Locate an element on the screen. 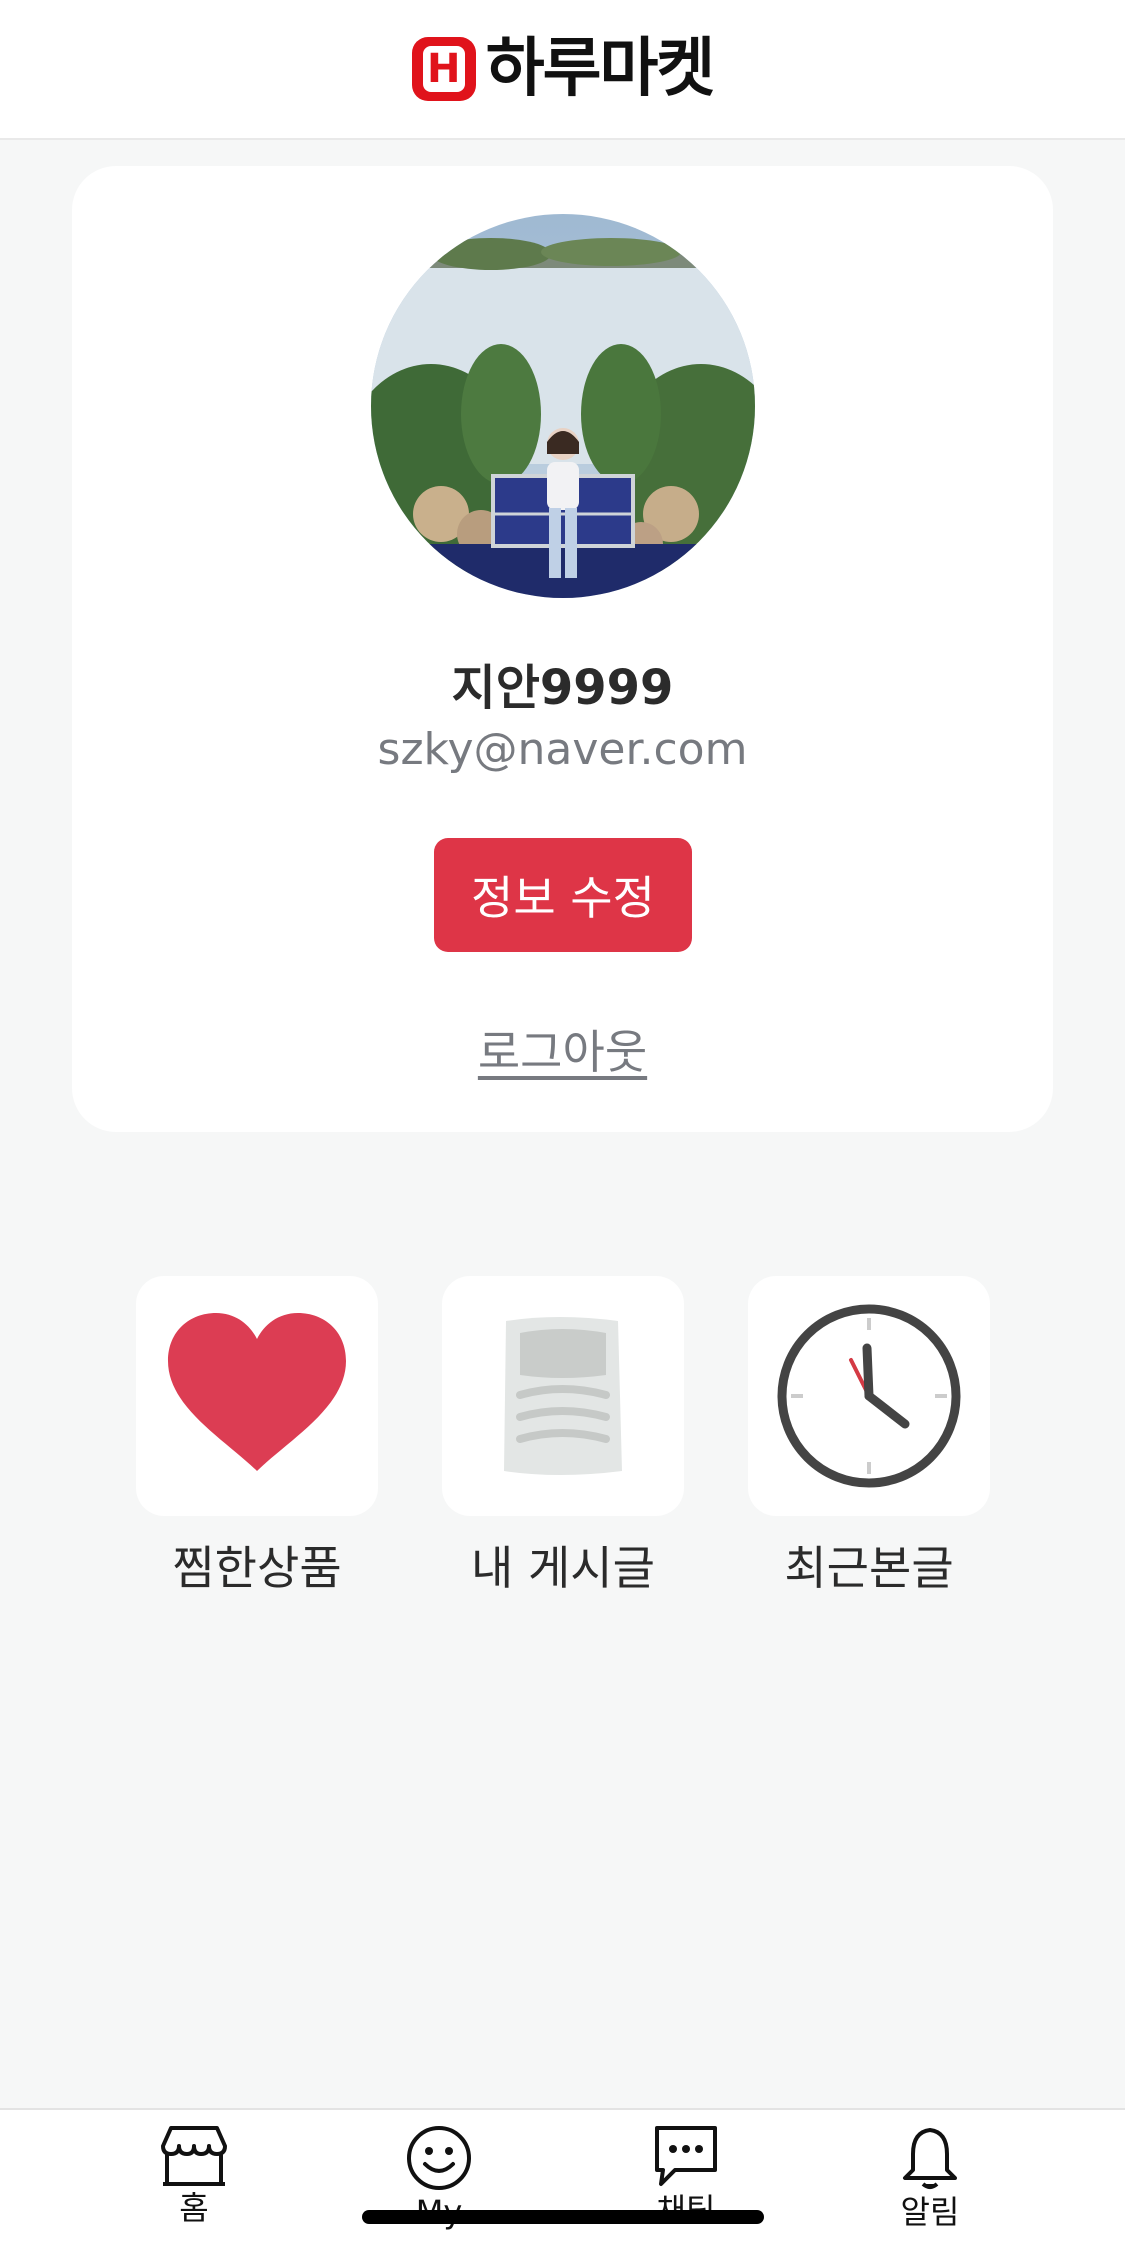 Image resolution: width=1125 pixels, height=2250 pixels. shortcut-recently-viewed: 최근본글 is located at coordinates (869, 1437).